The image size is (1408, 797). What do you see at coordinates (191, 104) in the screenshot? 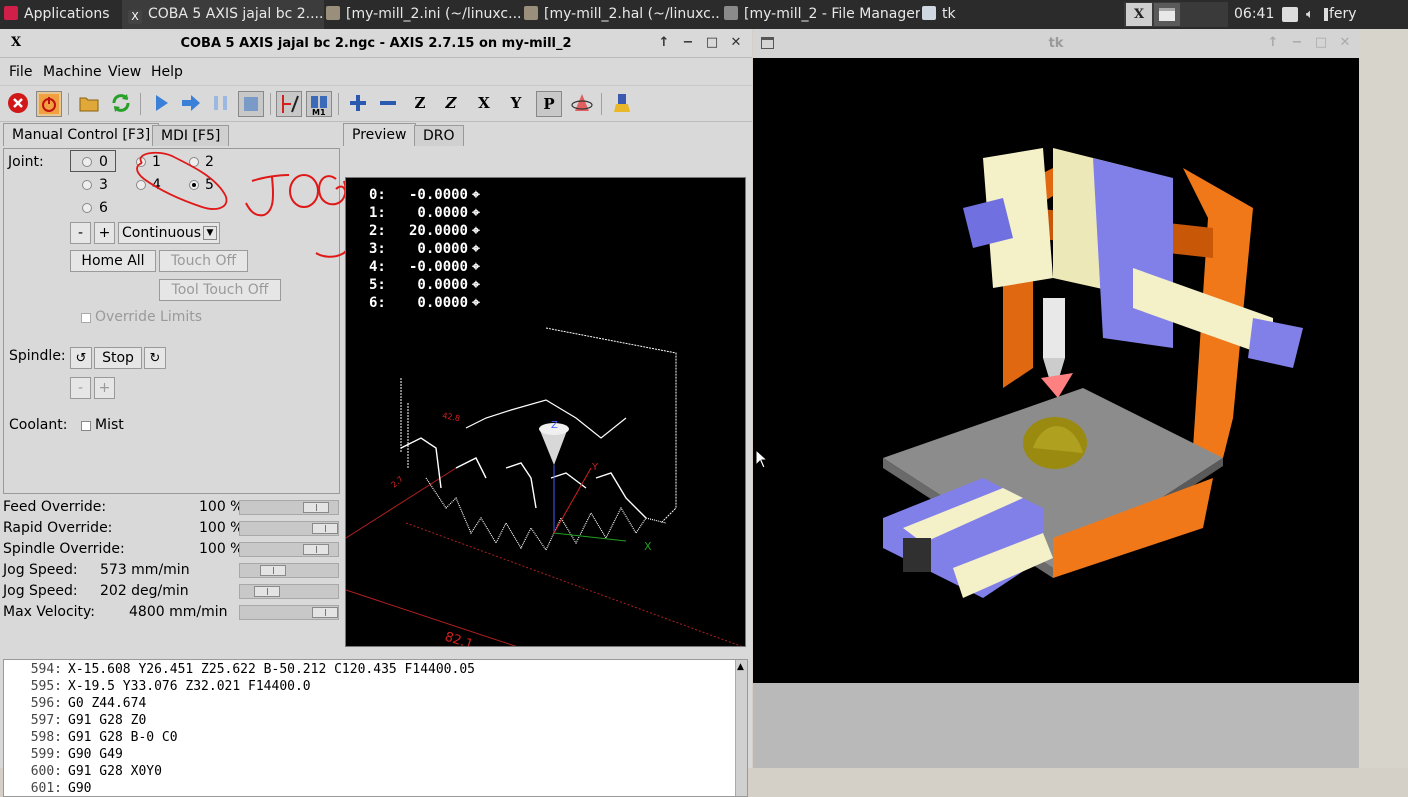
I see `step-button` at bounding box center [191, 104].